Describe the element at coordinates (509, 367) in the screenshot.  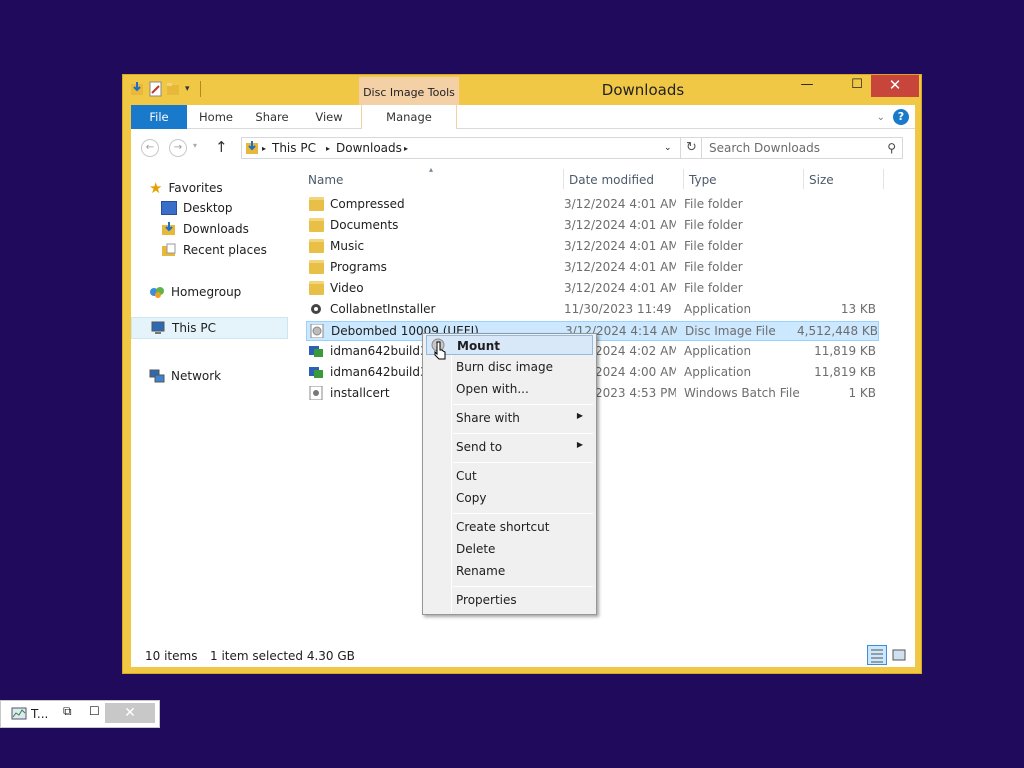
I see `menu-item-burn-disc-image: Burn disc image` at that location.